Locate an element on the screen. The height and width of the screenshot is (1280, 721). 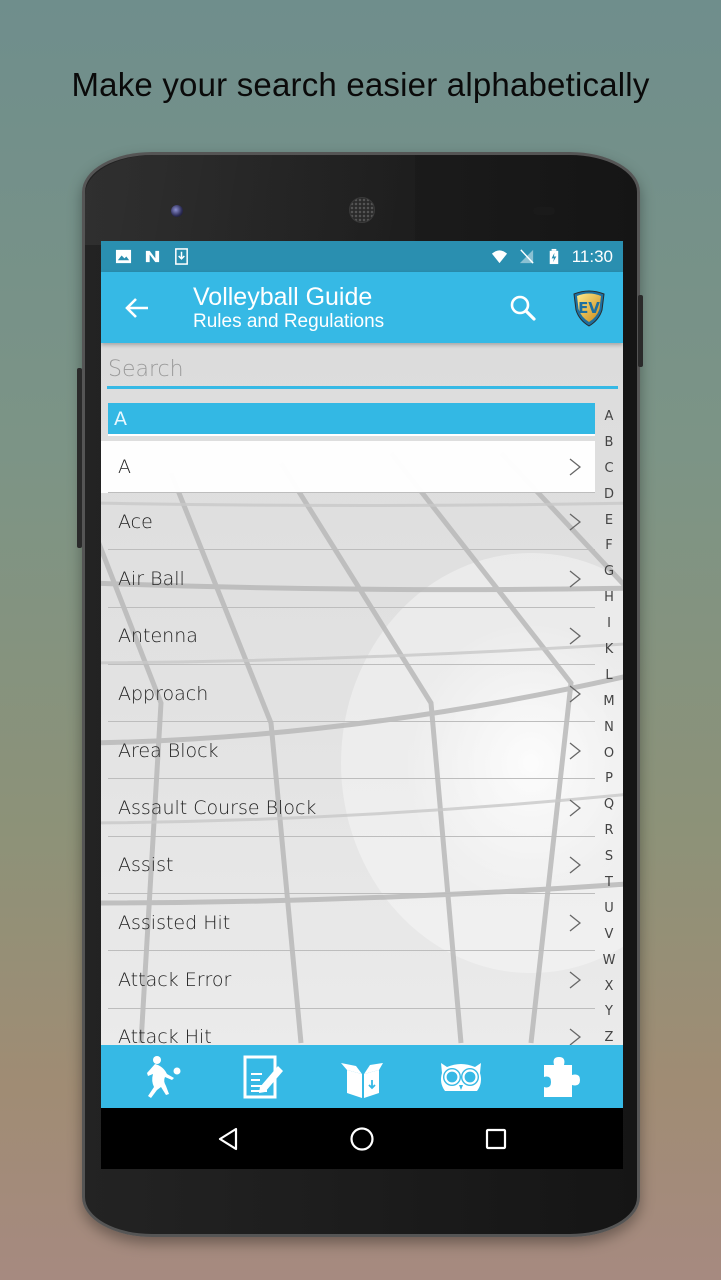
list-item: Ace is located at coordinates (348, 522).